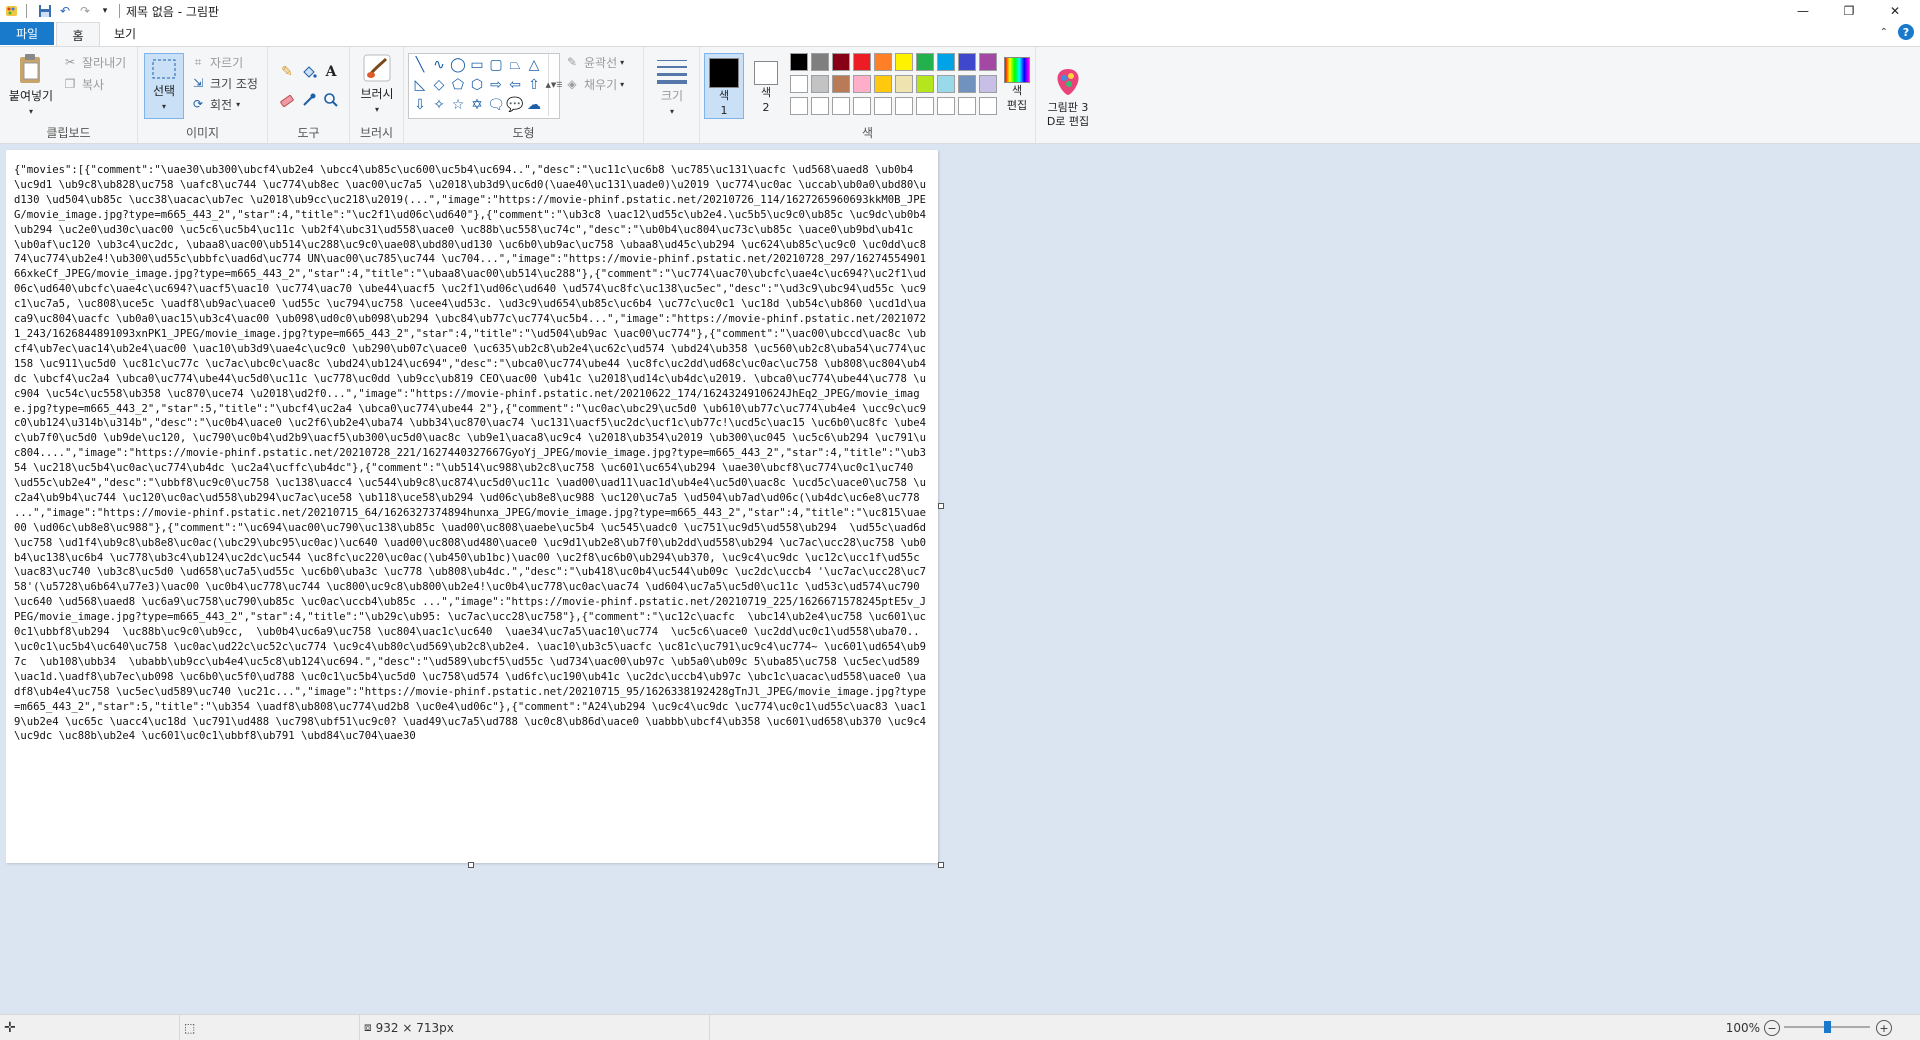 The height and width of the screenshot is (1040, 1920). Describe the element at coordinates (65, 11) in the screenshot. I see `undo-icon: ↶` at that location.